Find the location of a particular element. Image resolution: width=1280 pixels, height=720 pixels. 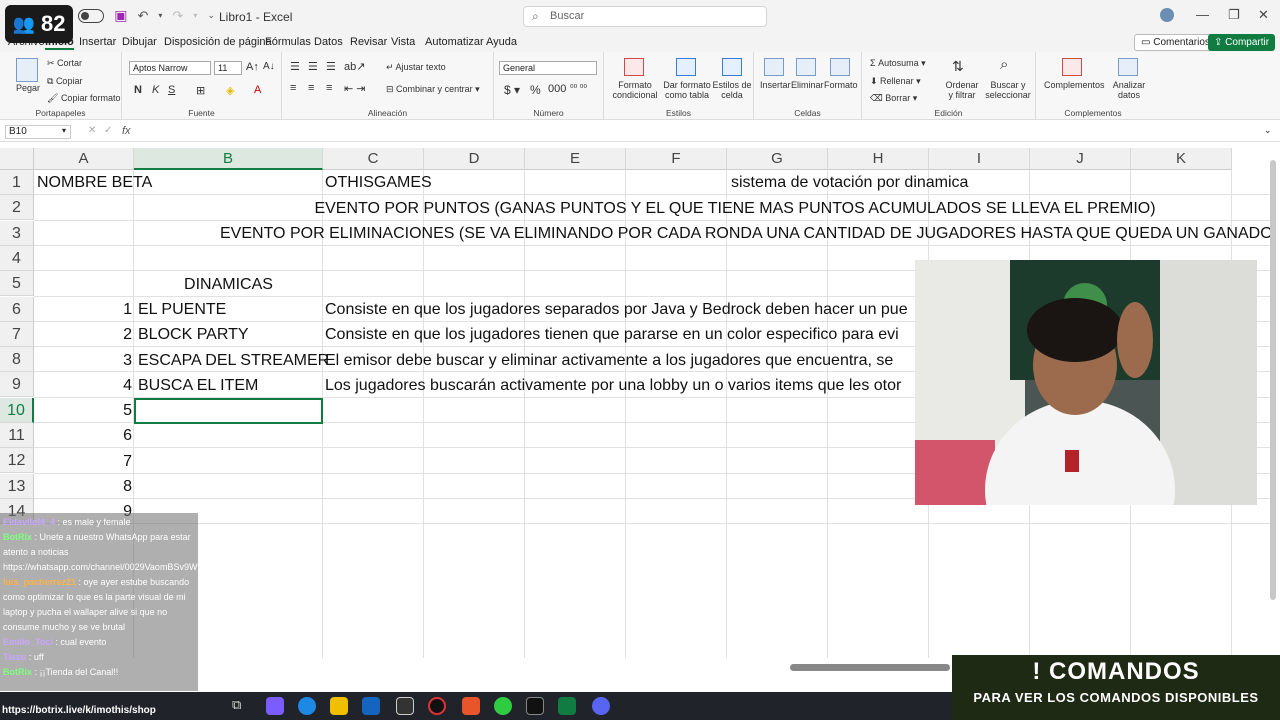

cell-a11: 6 is located at coordinates (83, 435).